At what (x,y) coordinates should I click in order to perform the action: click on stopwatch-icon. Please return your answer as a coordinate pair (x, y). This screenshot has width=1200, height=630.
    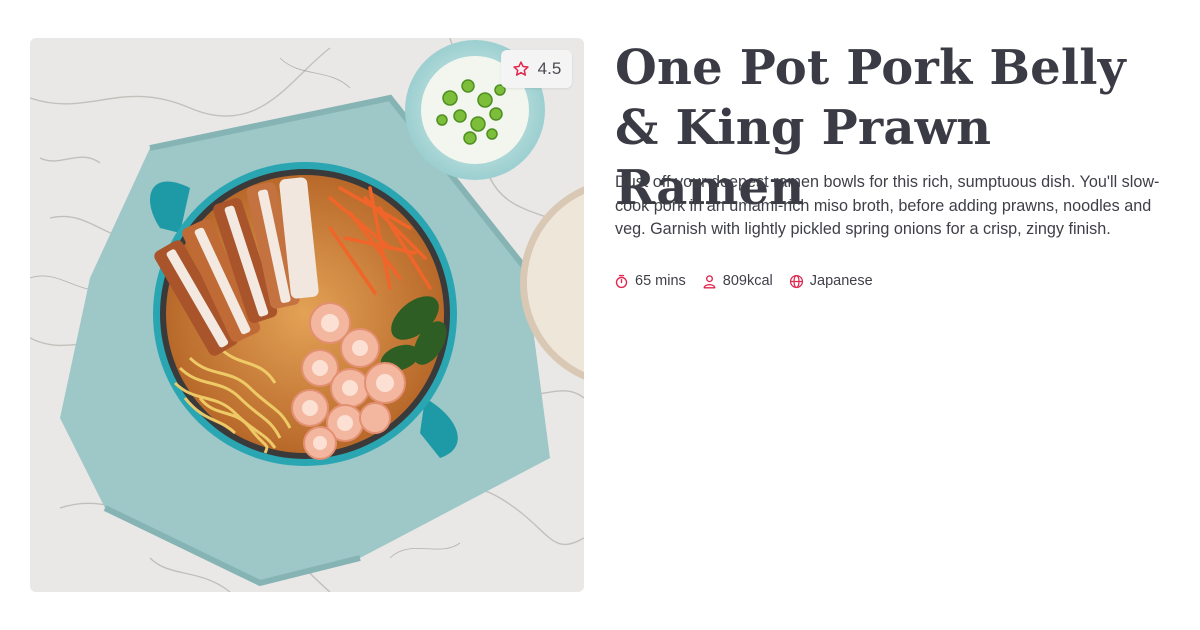
    Looking at the image, I should click on (621, 281).